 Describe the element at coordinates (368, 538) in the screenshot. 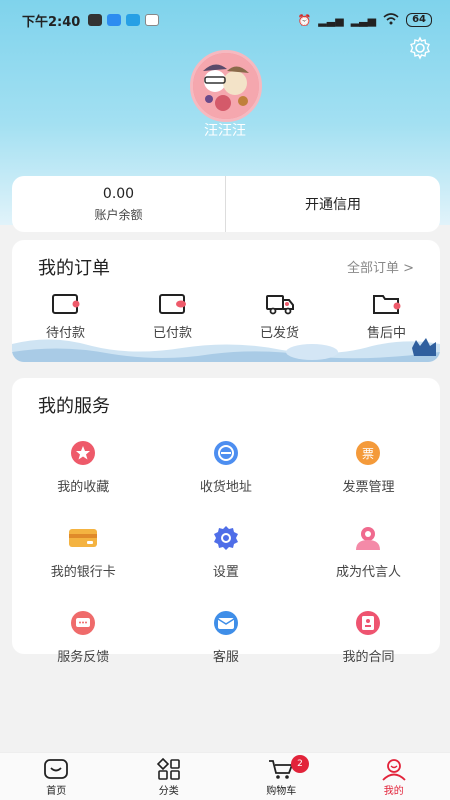

I see `spokesperson-icon` at that location.